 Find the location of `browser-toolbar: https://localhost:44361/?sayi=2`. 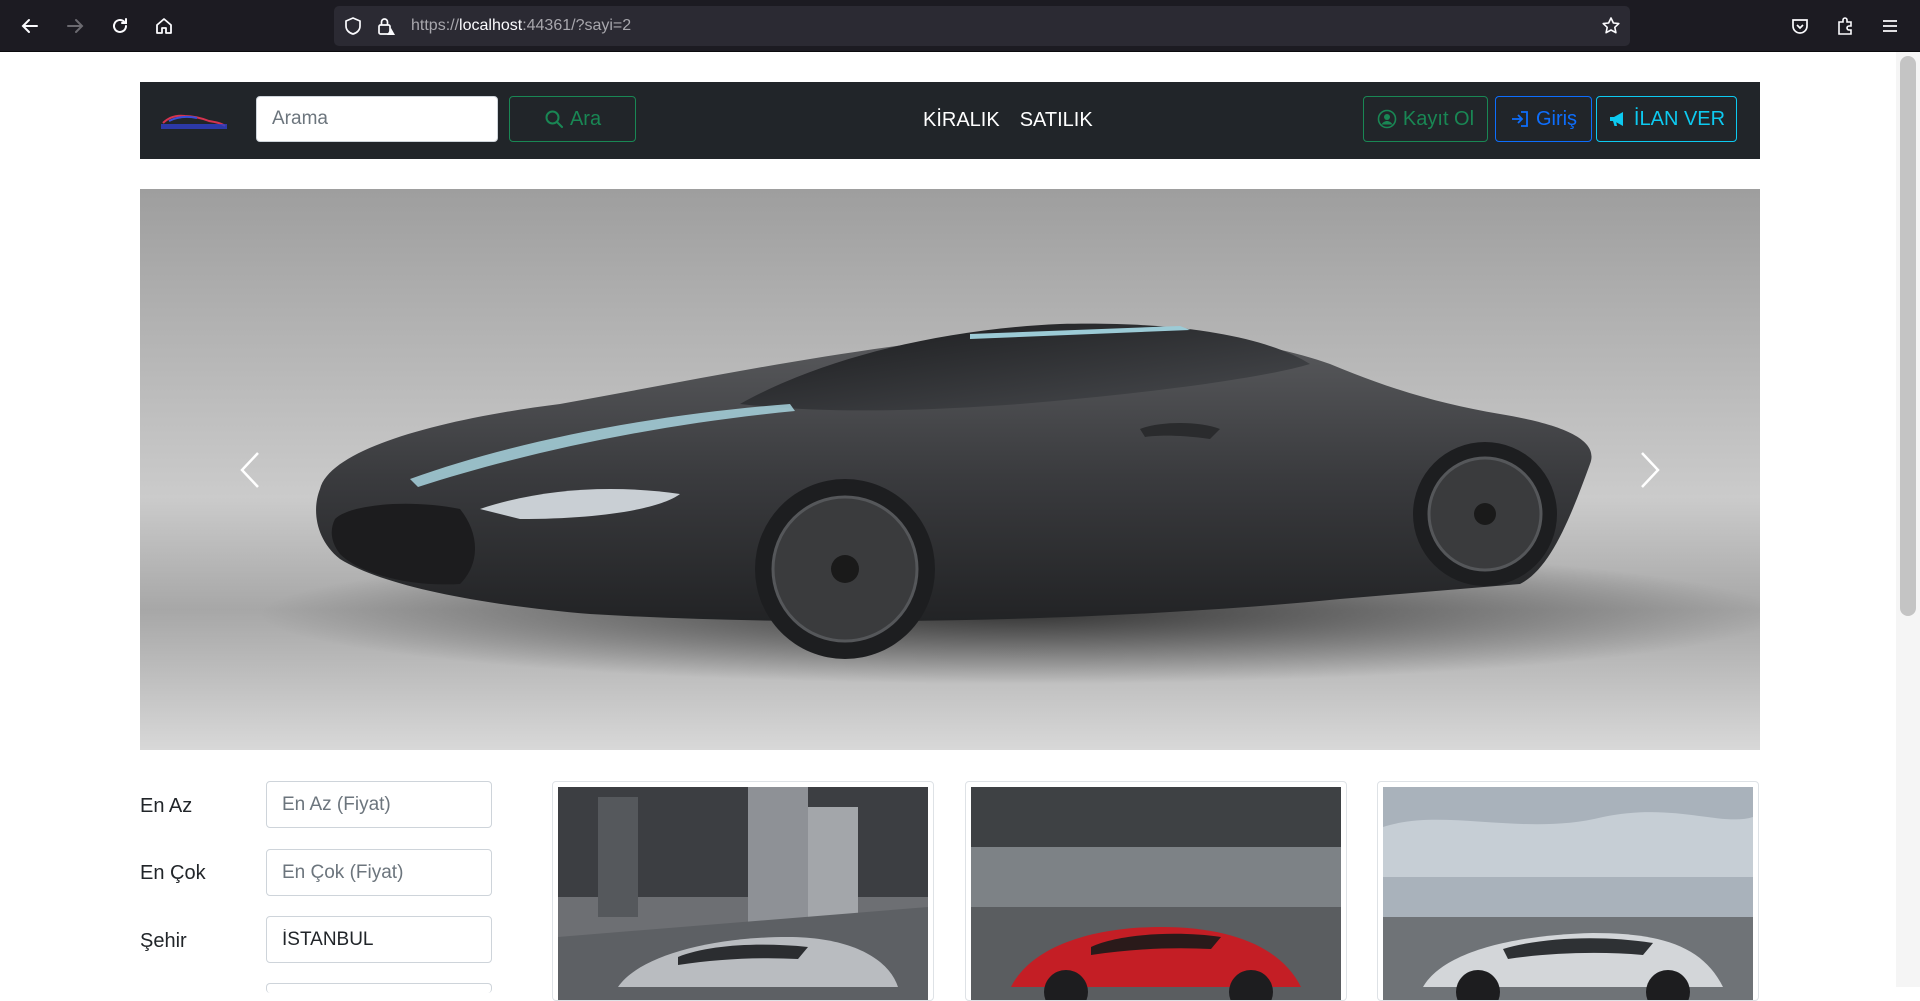

browser-toolbar: https://localhost:44361/?sayi=2 is located at coordinates (960, 26).